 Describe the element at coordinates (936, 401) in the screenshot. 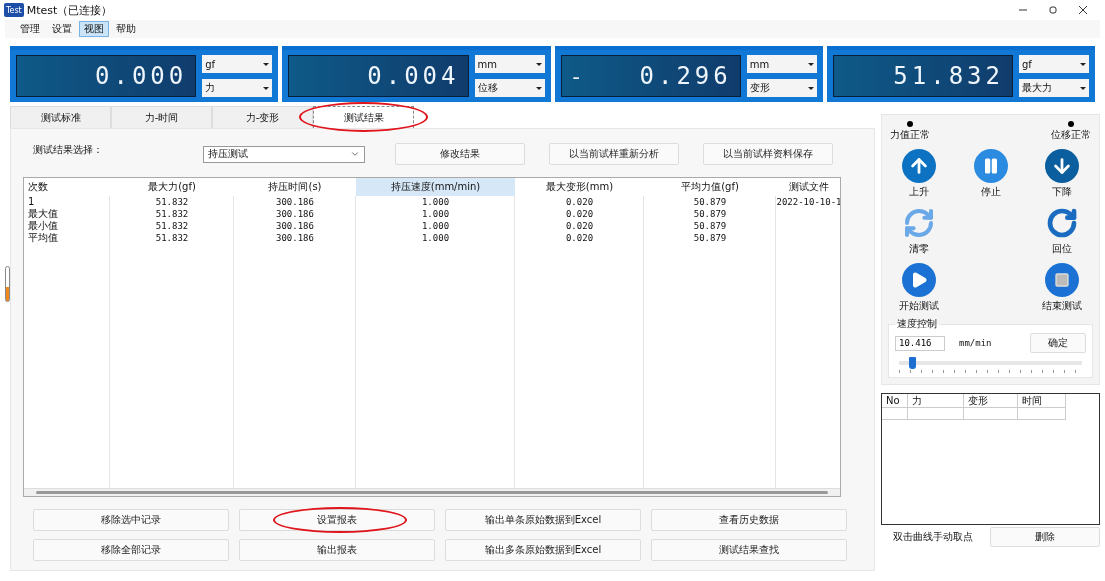

I see `column-header: 力` at that location.